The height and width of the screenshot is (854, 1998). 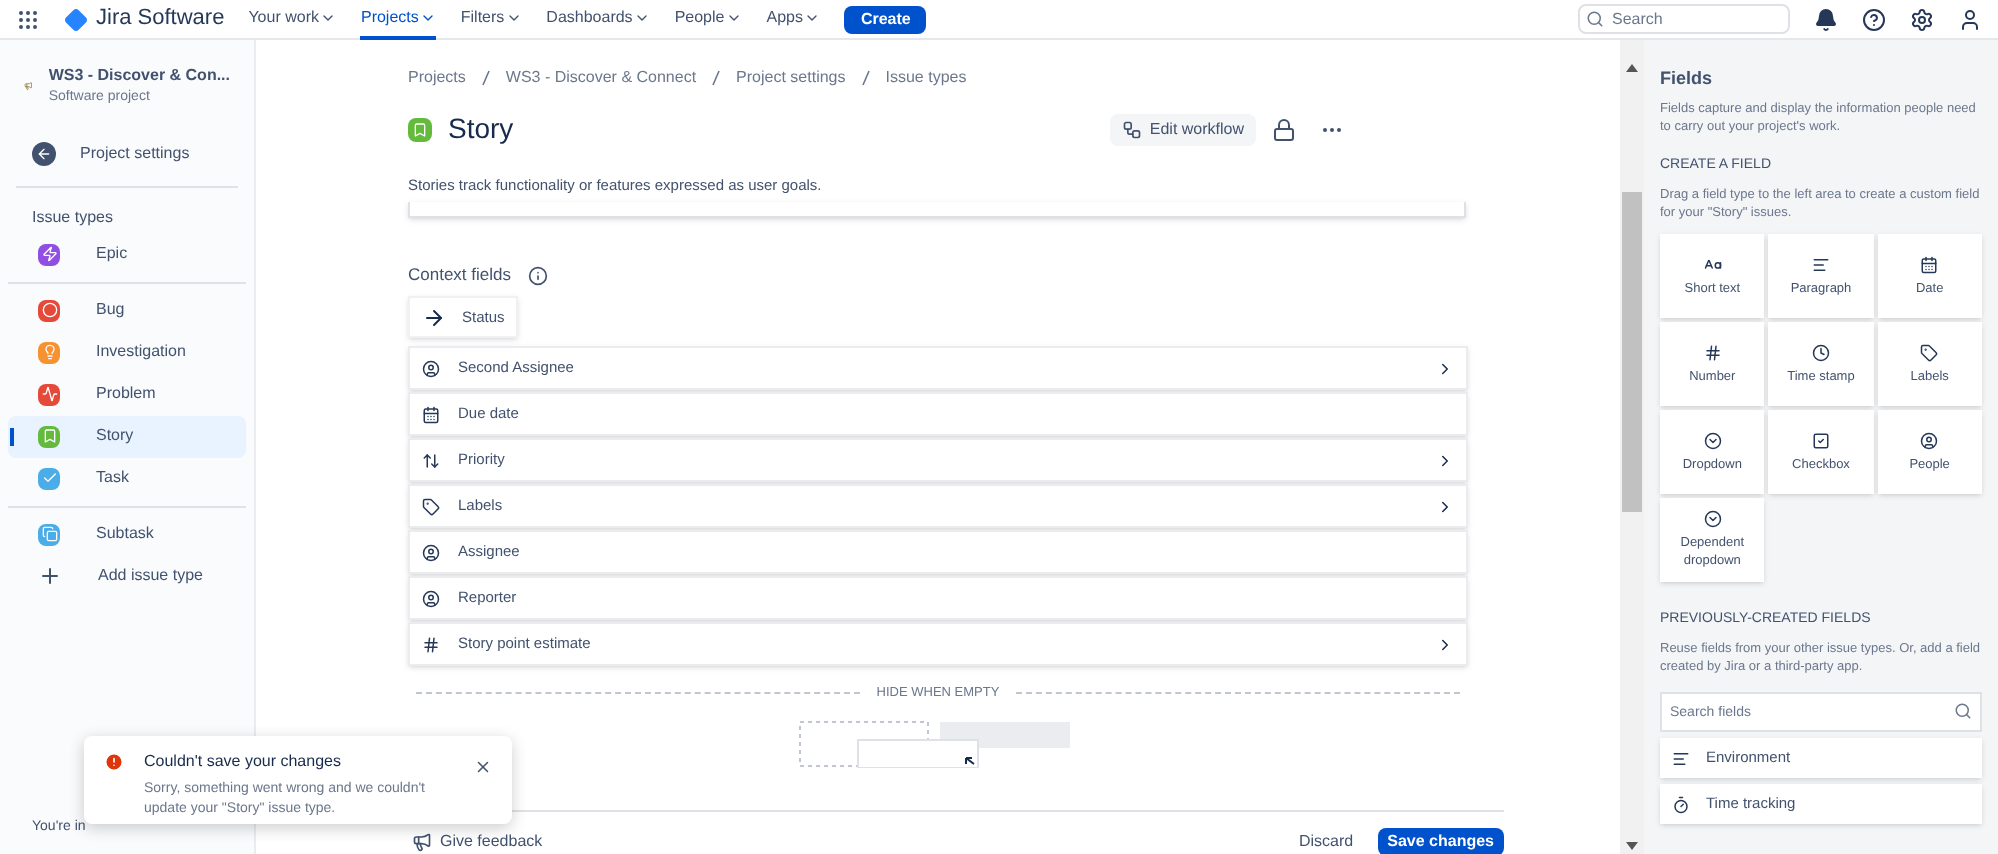 I want to click on error-icon, so click(x=114, y=762).